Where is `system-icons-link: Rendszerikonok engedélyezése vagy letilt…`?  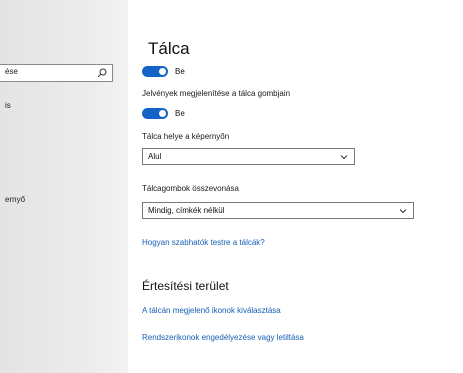 system-icons-link: Rendszerikonok engedélyezése vagy letilt… is located at coordinates (223, 337).